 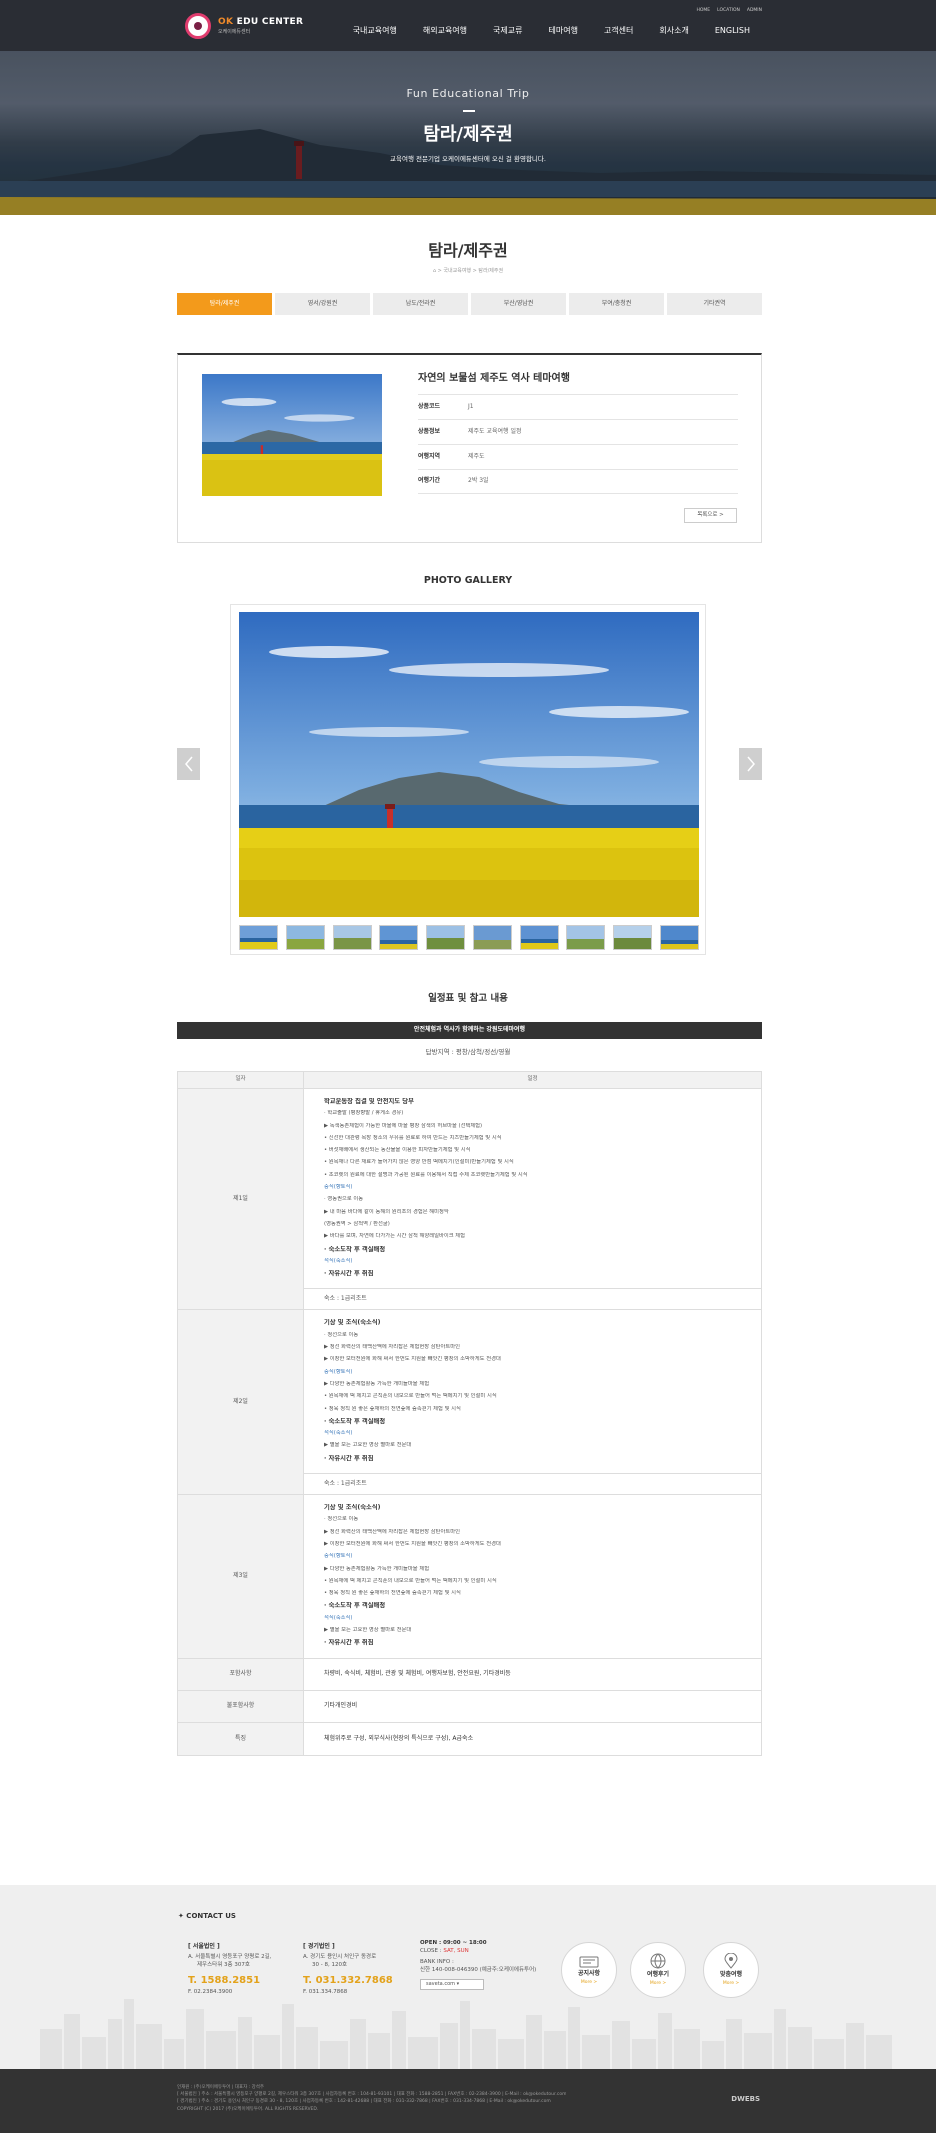 I want to click on schedule-line: (영동권역 > 삼척역 / 환선굴), so click(x=357, y=1223).